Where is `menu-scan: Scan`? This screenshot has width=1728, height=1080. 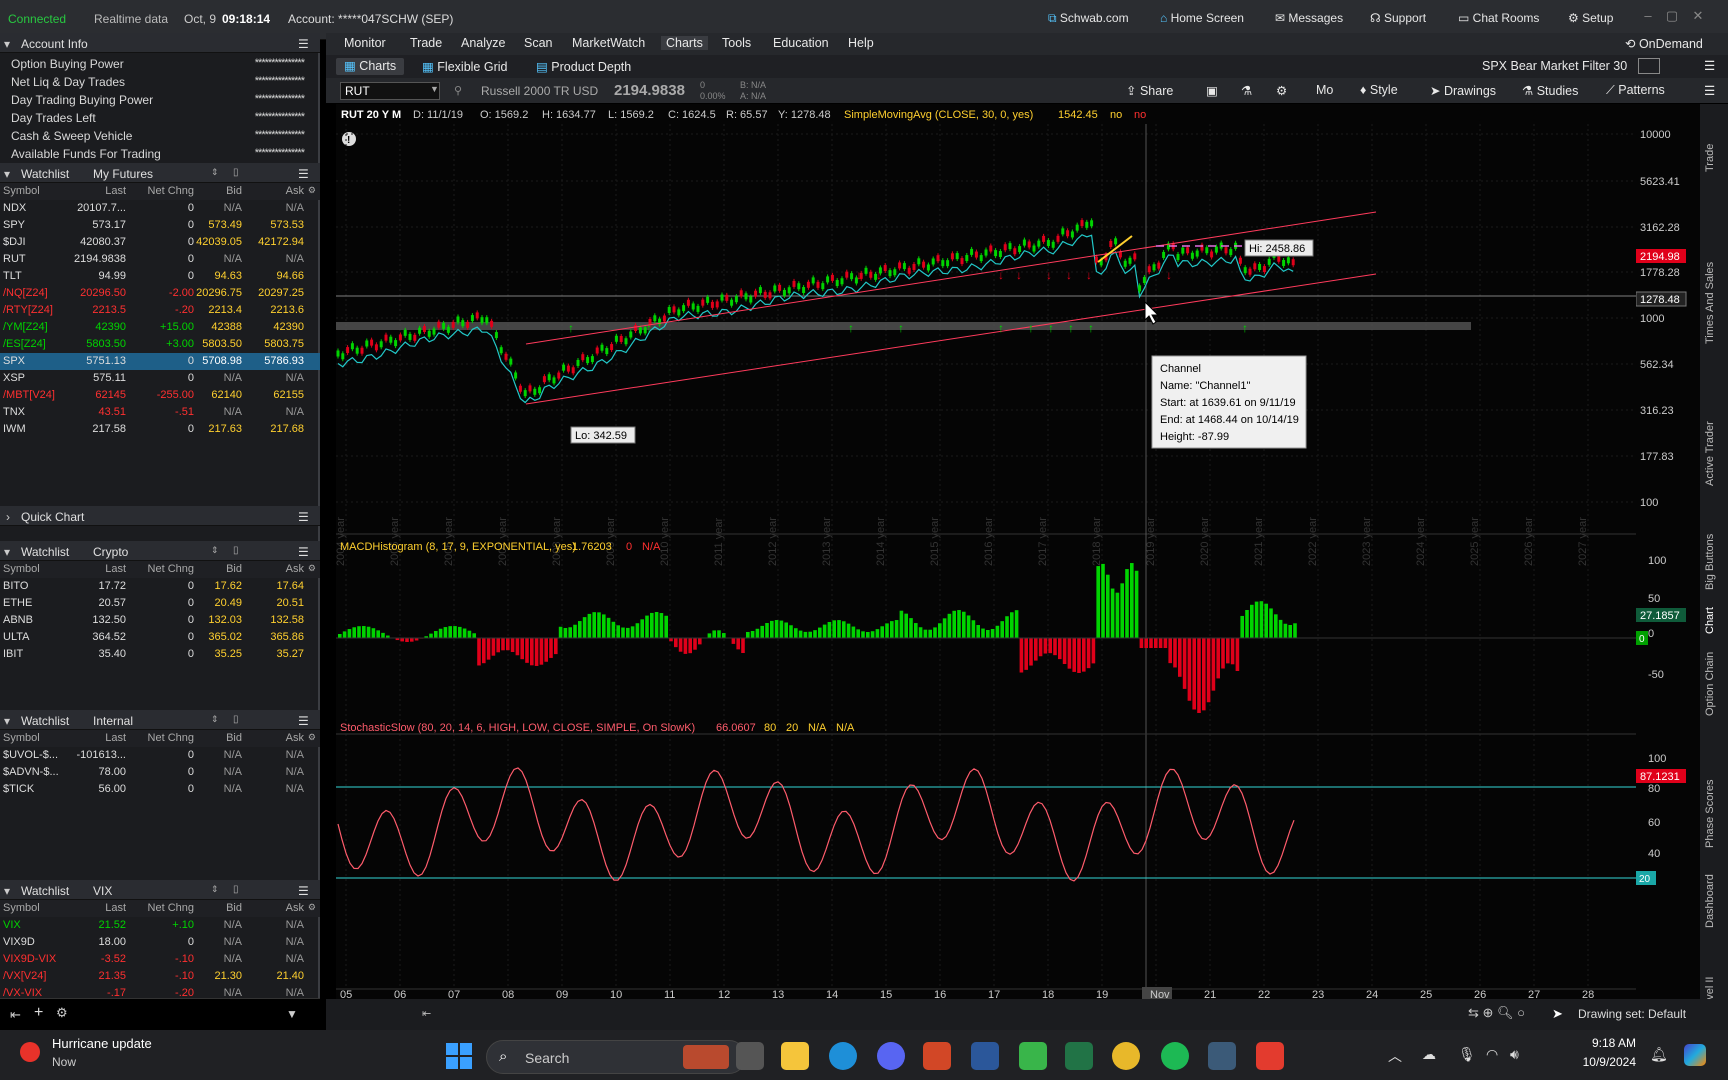
menu-scan: Scan is located at coordinates (538, 43).